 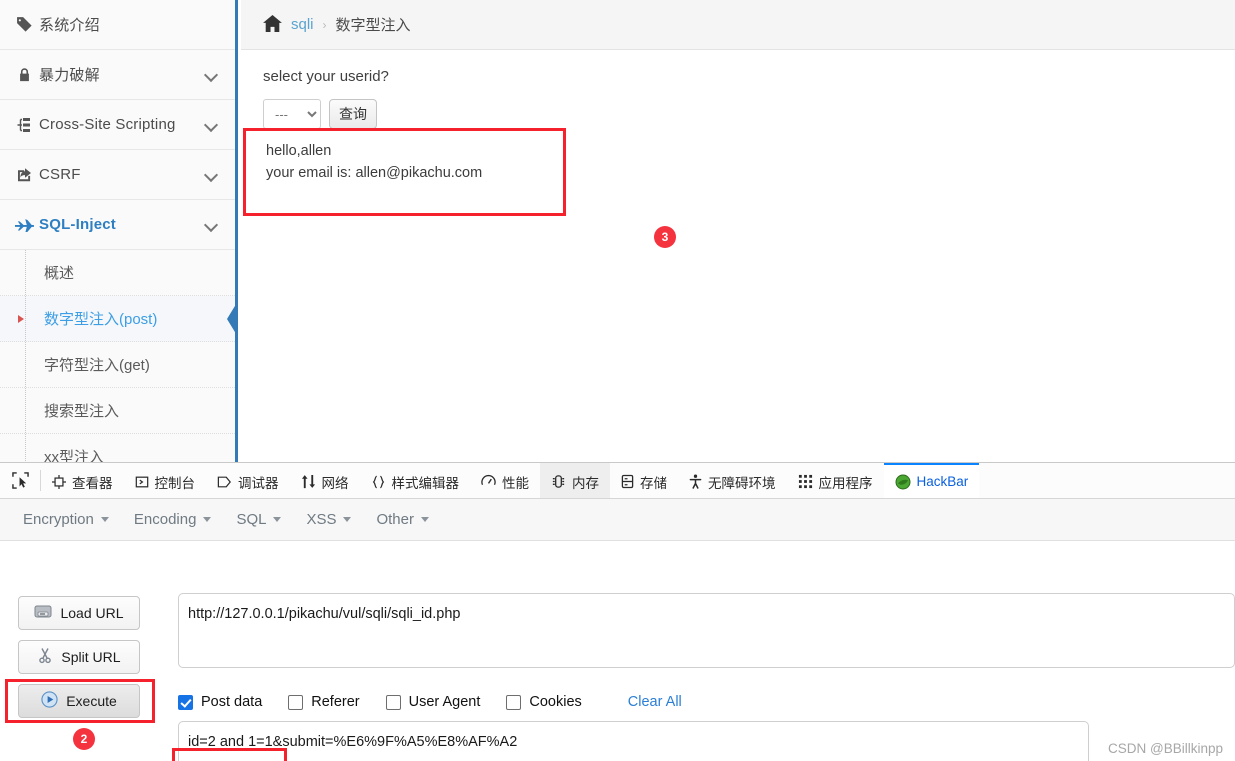 I want to click on menu-encoding: Encoding, so click(x=173, y=519).